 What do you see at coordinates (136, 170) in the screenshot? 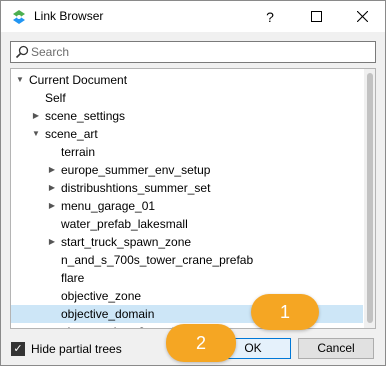
I see `tree-item-label: europe_summer_env_setup` at bounding box center [136, 170].